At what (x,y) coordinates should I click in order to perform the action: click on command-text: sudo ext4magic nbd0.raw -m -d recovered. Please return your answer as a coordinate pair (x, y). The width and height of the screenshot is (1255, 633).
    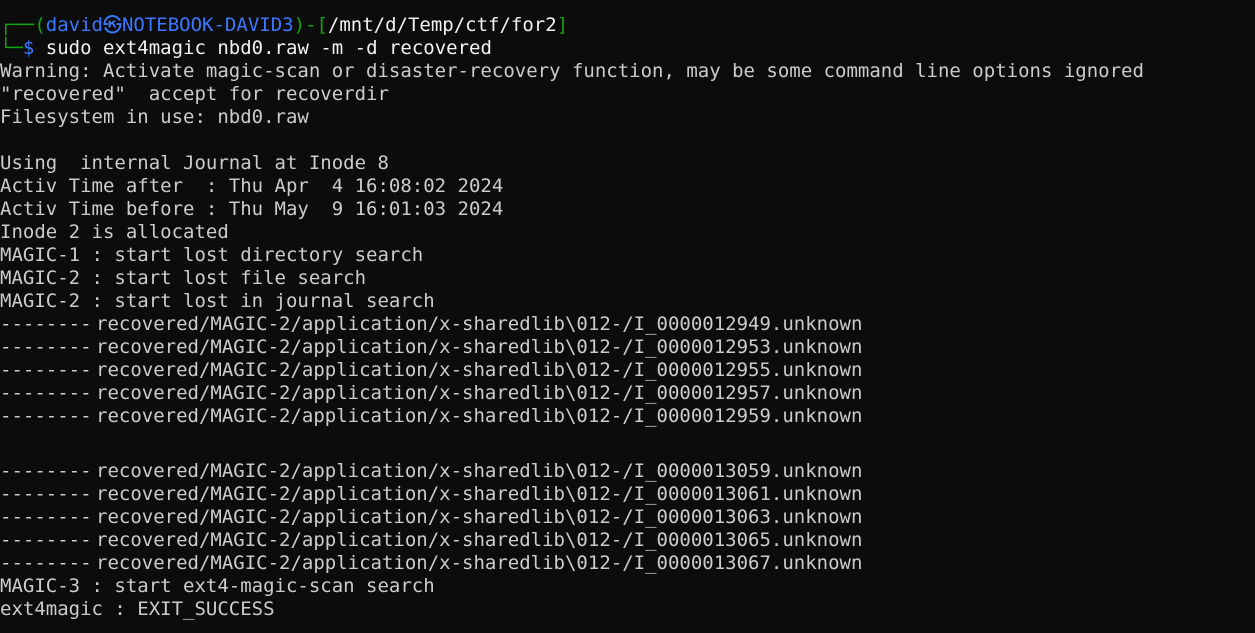
    Looking at the image, I should click on (263, 48).